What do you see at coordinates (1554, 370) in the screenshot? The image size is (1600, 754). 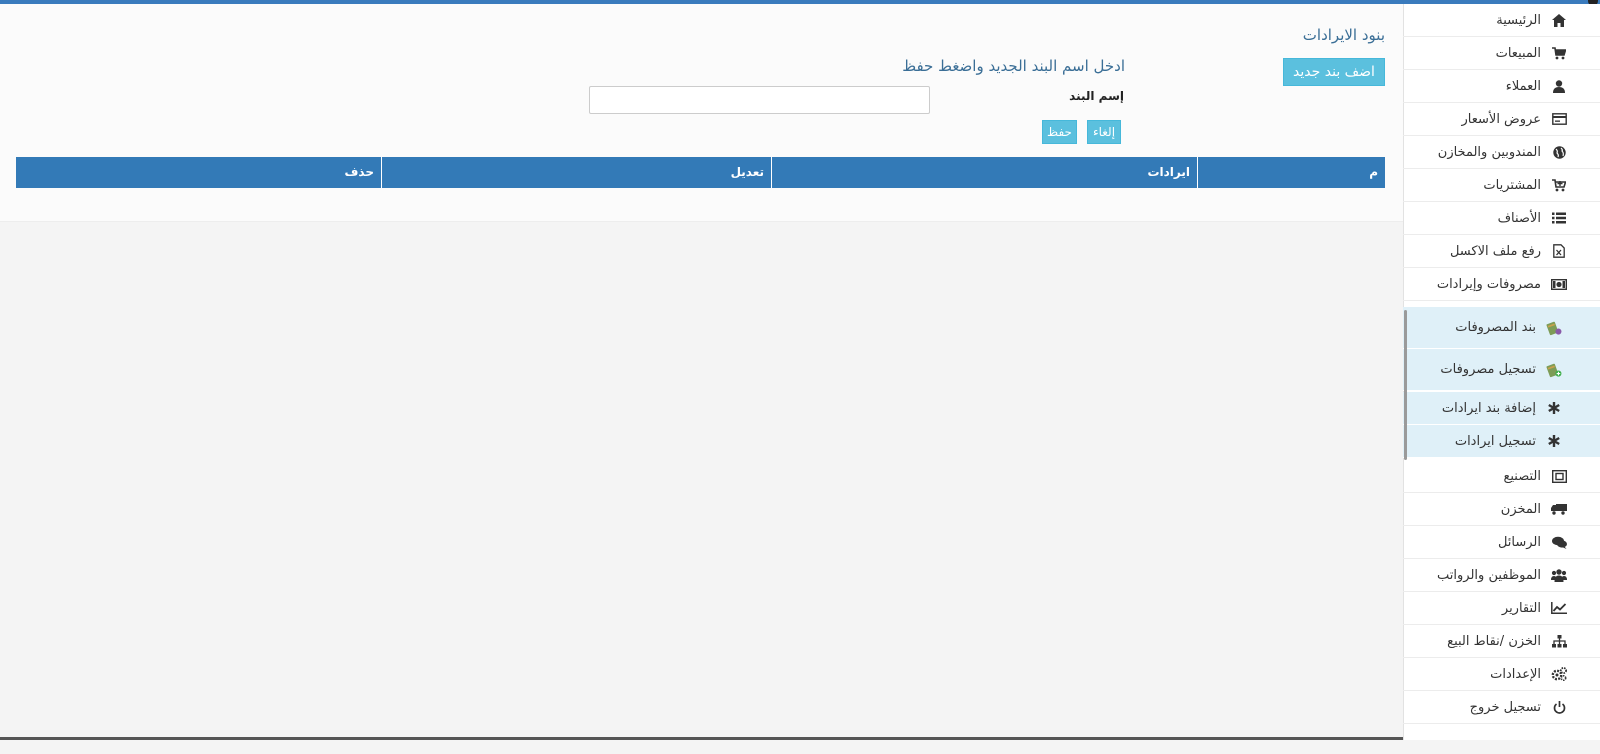 I see `money-bag-add-icon` at bounding box center [1554, 370].